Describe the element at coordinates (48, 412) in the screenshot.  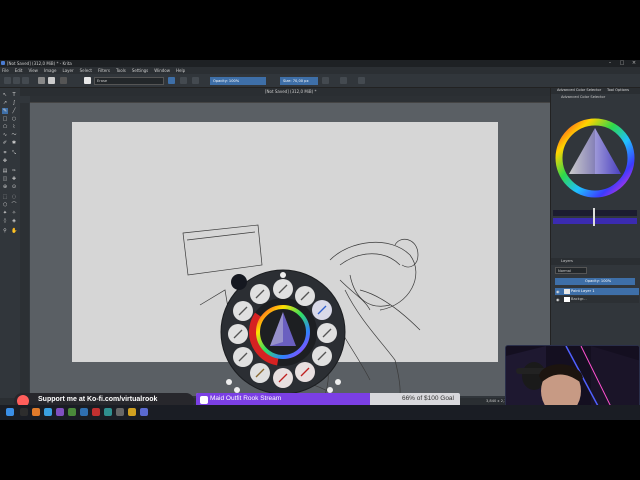
I see `browser-icon` at that location.